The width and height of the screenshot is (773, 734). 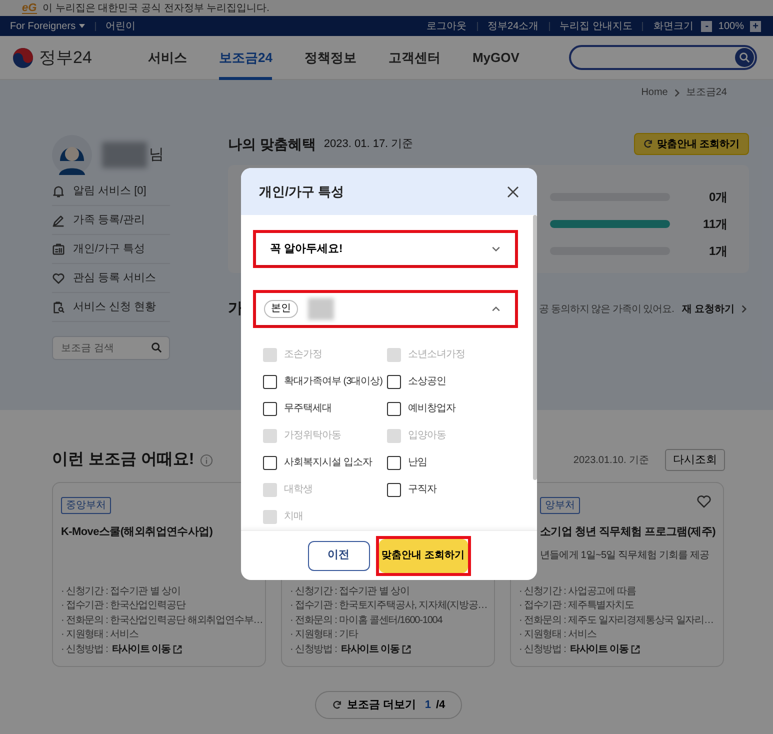 I want to click on card-detail: · 전화문의 : 마이홈 콜센터/1600-1004, so click(x=366, y=621).